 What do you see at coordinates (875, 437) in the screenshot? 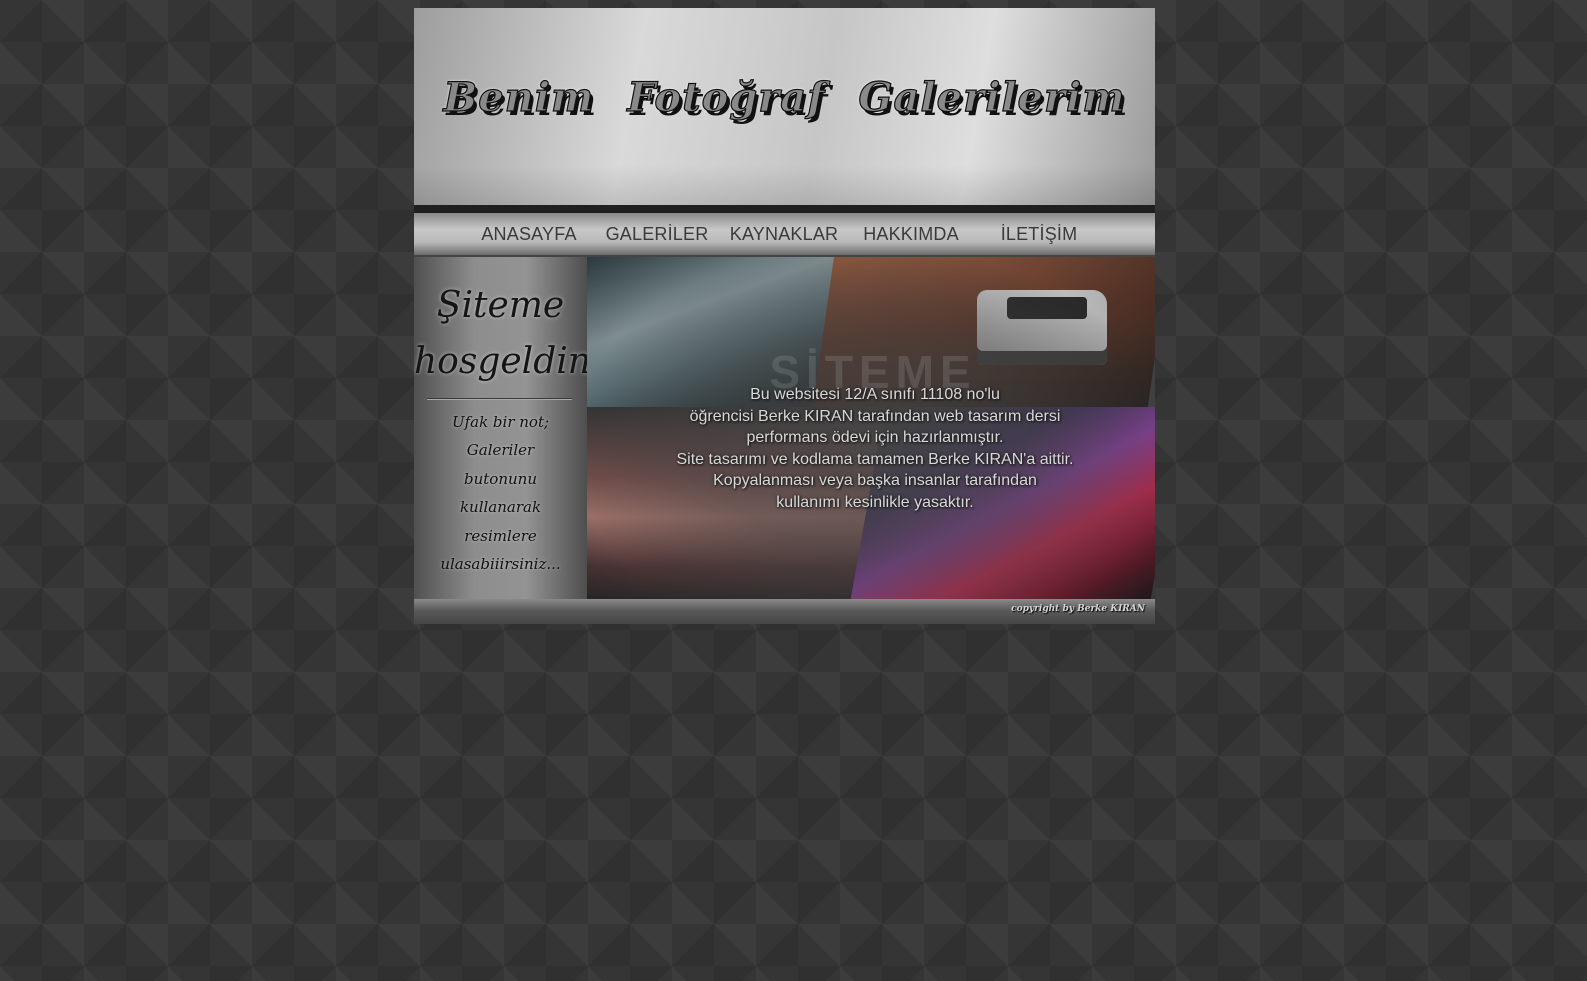
I see `info-line: performans ödevi için hazırlanmıştır.` at bounding box center [875, 437].